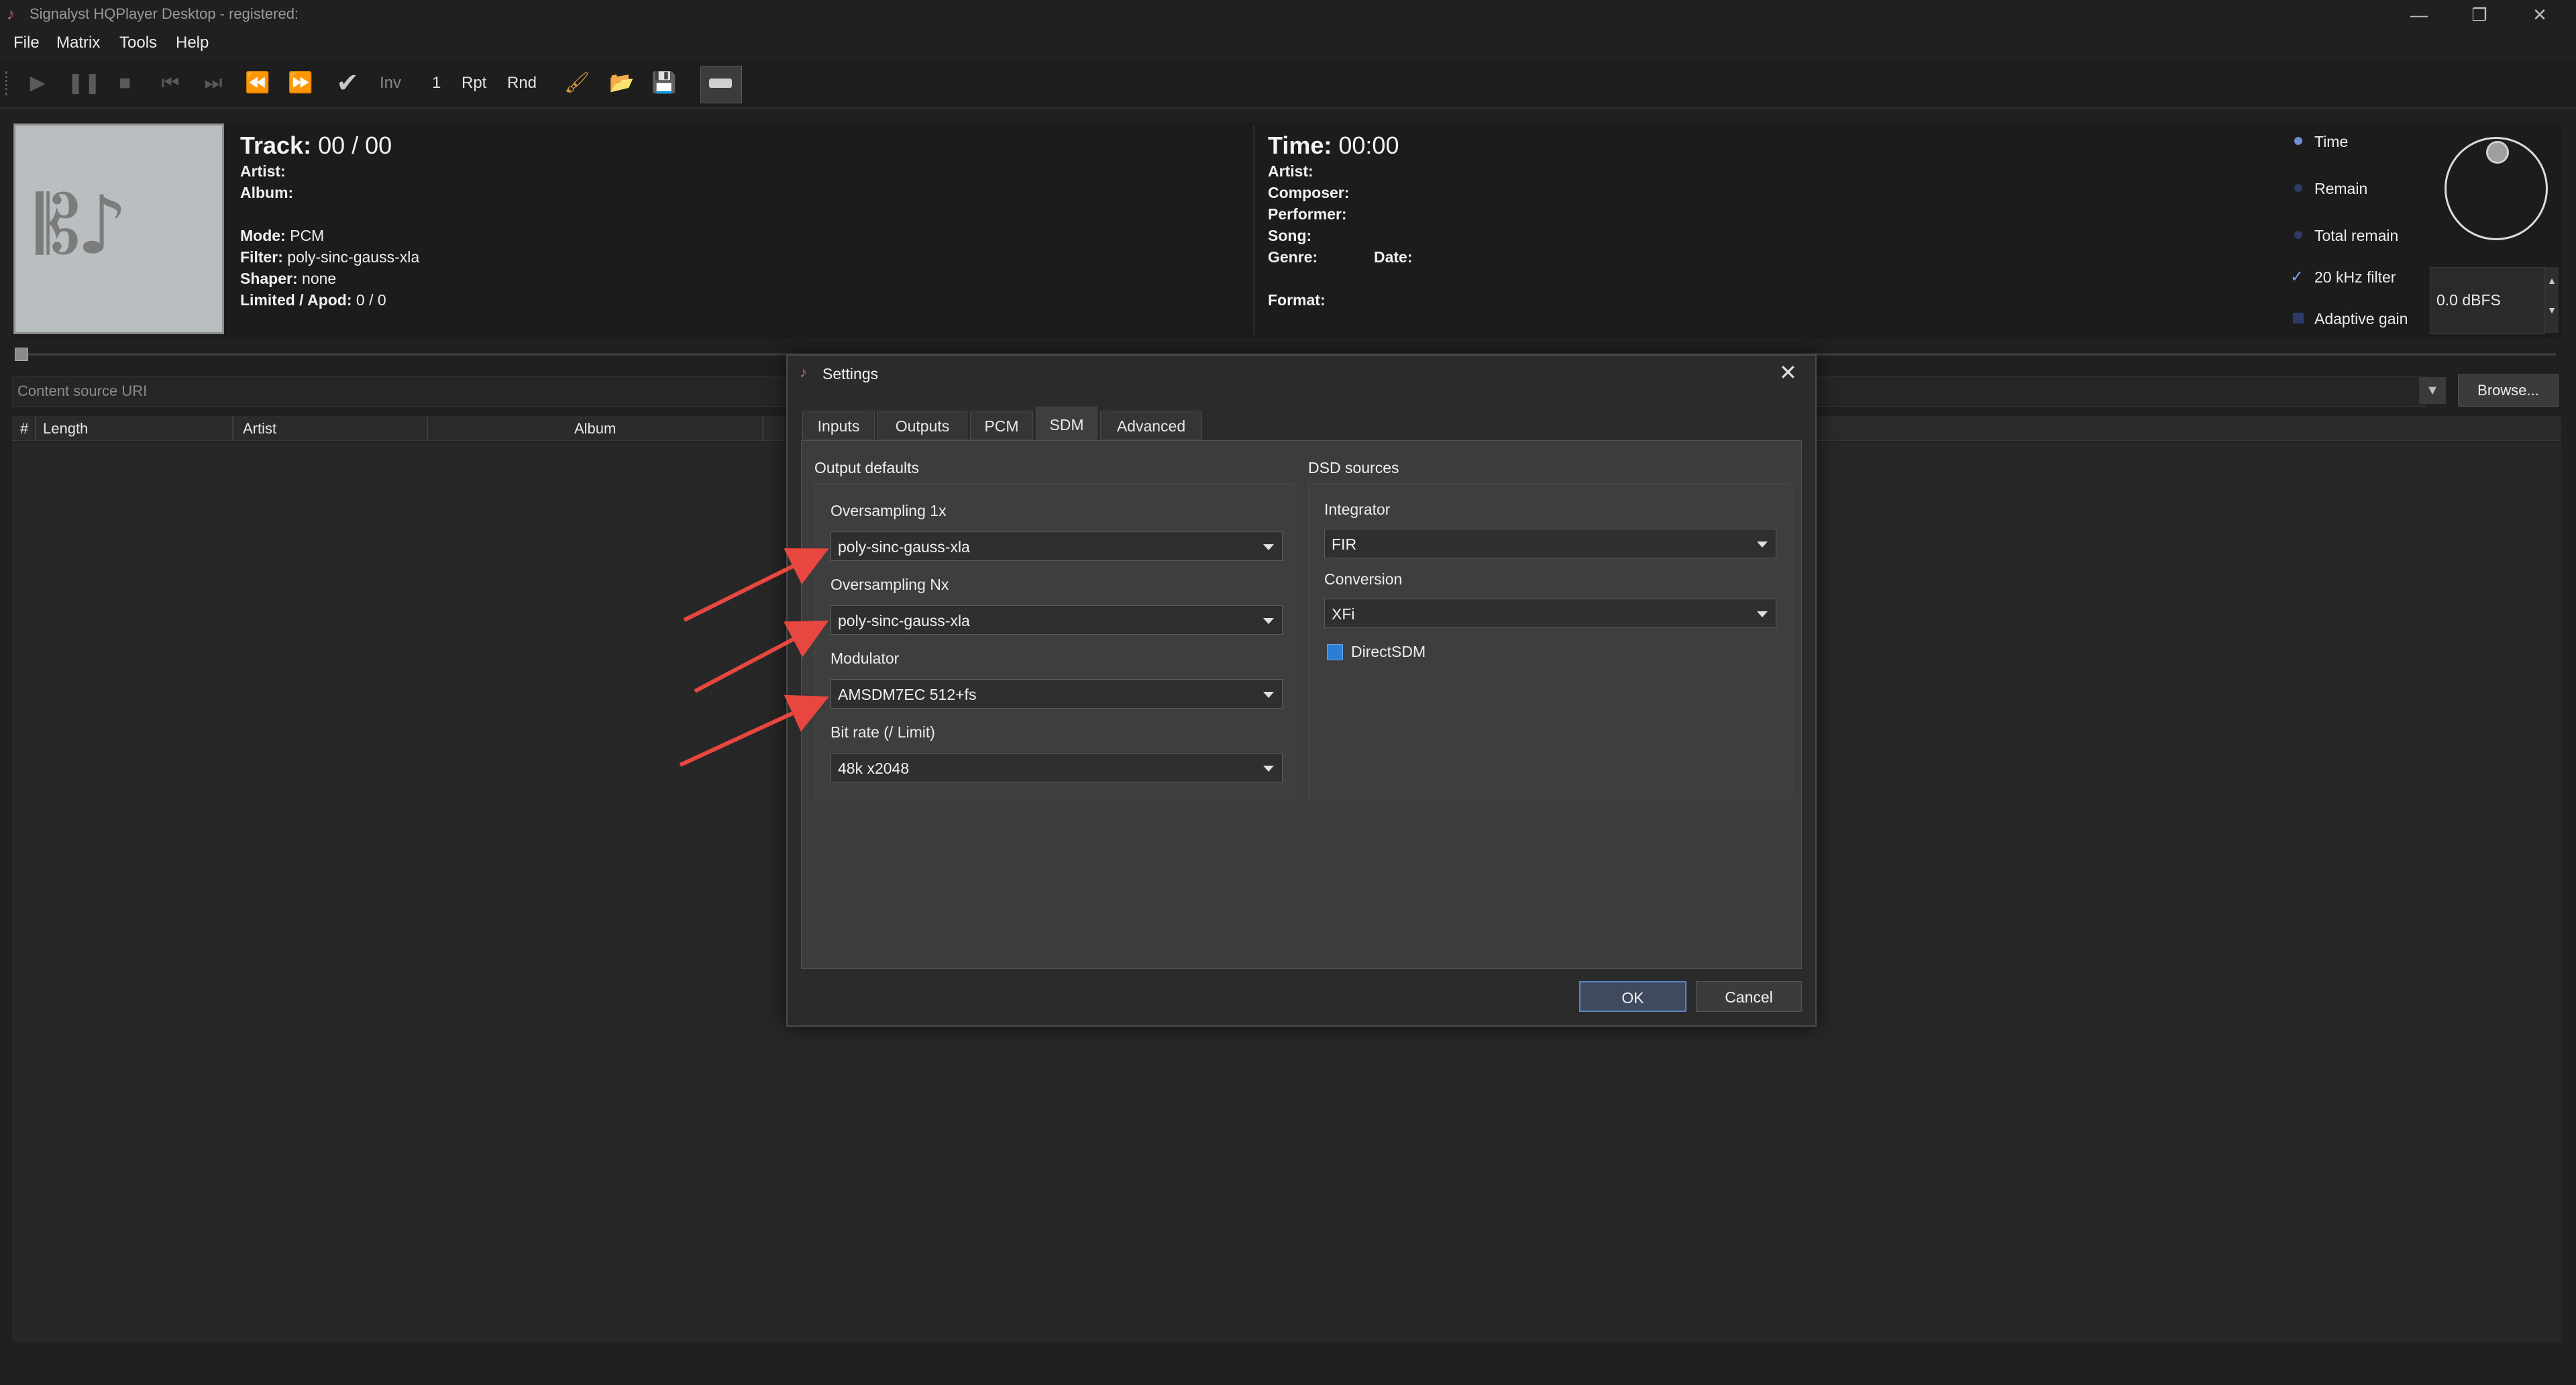 Image resolution: width=2576 pixels, height=1385 pixels. I want to click on oversampling-nx-value: poly-sinc-gauss-xla, so click(904, 620).